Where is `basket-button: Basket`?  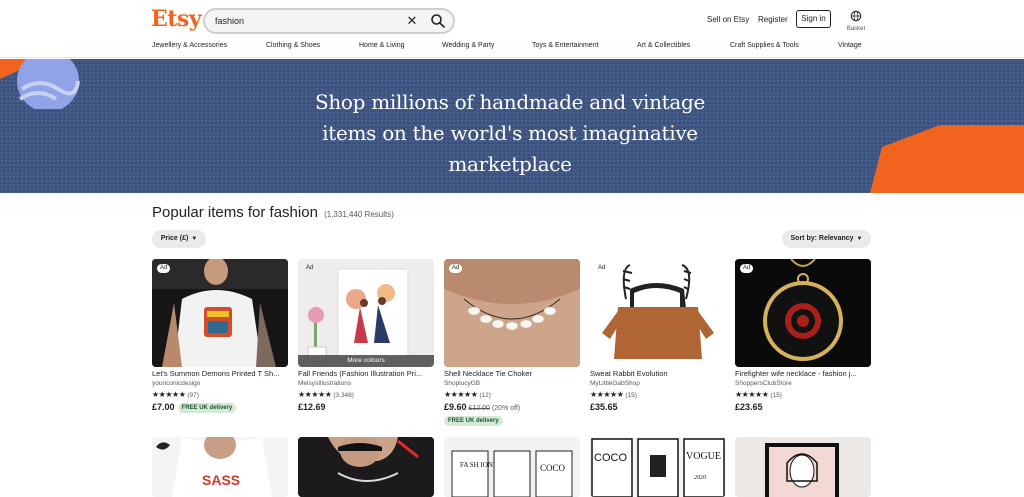
basket-button: Basket is located at coordinates (856, 22).